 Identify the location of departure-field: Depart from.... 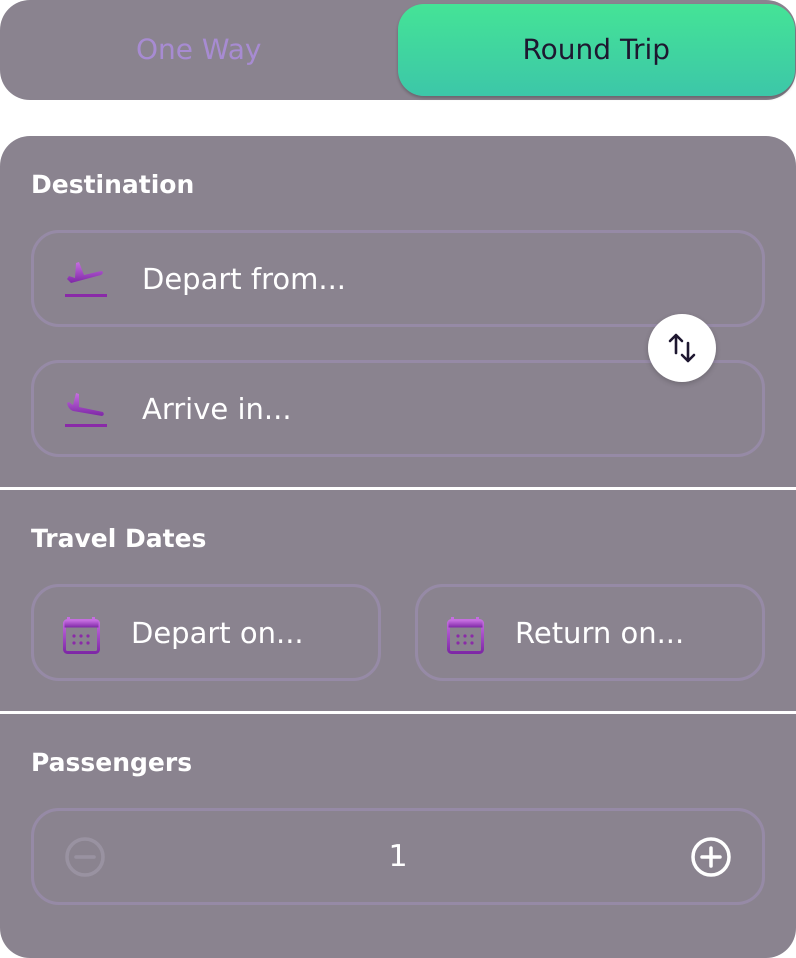
(398, 278).